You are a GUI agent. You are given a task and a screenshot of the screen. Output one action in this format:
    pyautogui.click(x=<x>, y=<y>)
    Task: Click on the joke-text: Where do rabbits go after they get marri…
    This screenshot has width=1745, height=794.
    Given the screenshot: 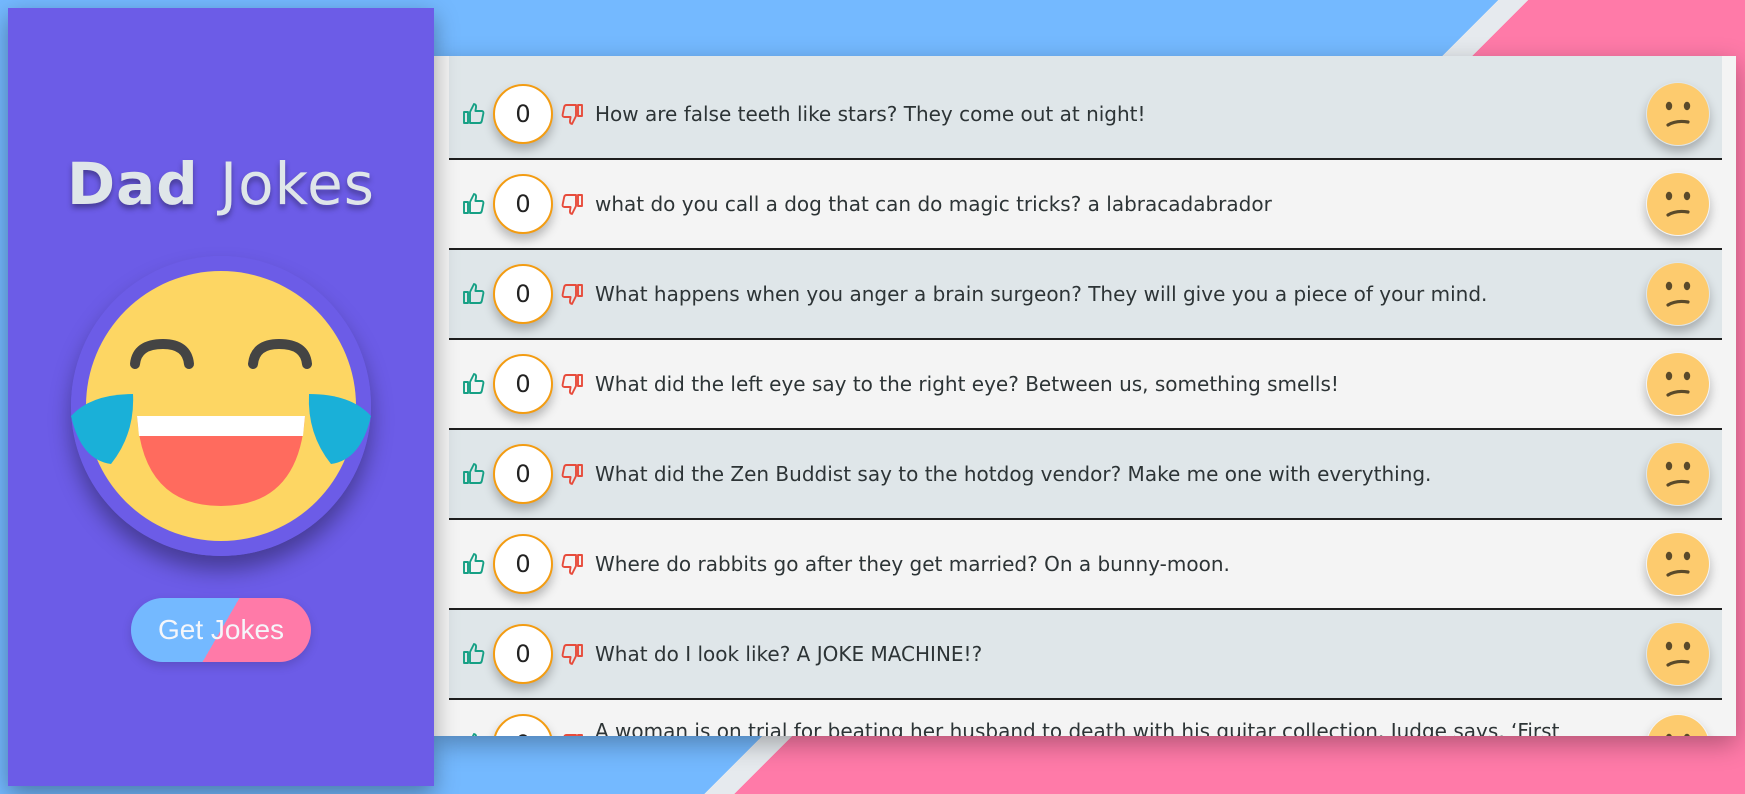 What is the action you would take?
    pyautogui.click(x=912, y=564)
    